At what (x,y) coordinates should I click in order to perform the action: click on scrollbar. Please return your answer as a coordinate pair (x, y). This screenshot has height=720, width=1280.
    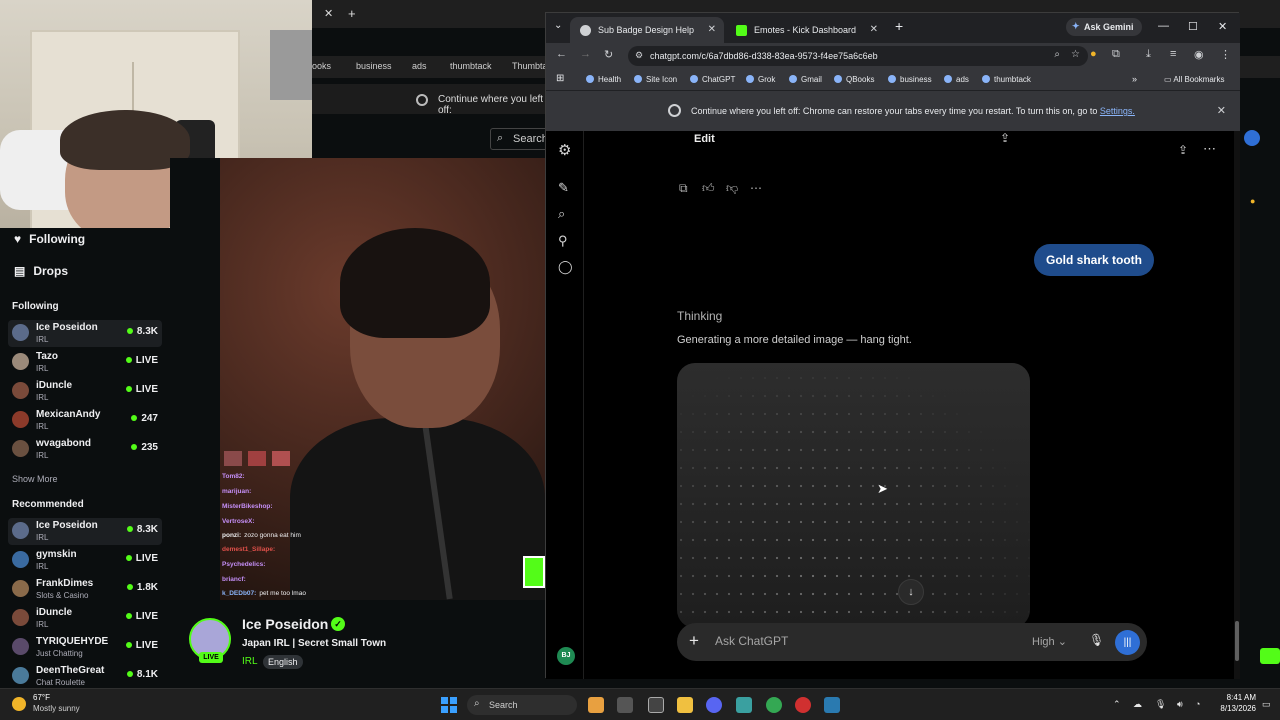
    Looking at the image, I should click on (1237, 405).